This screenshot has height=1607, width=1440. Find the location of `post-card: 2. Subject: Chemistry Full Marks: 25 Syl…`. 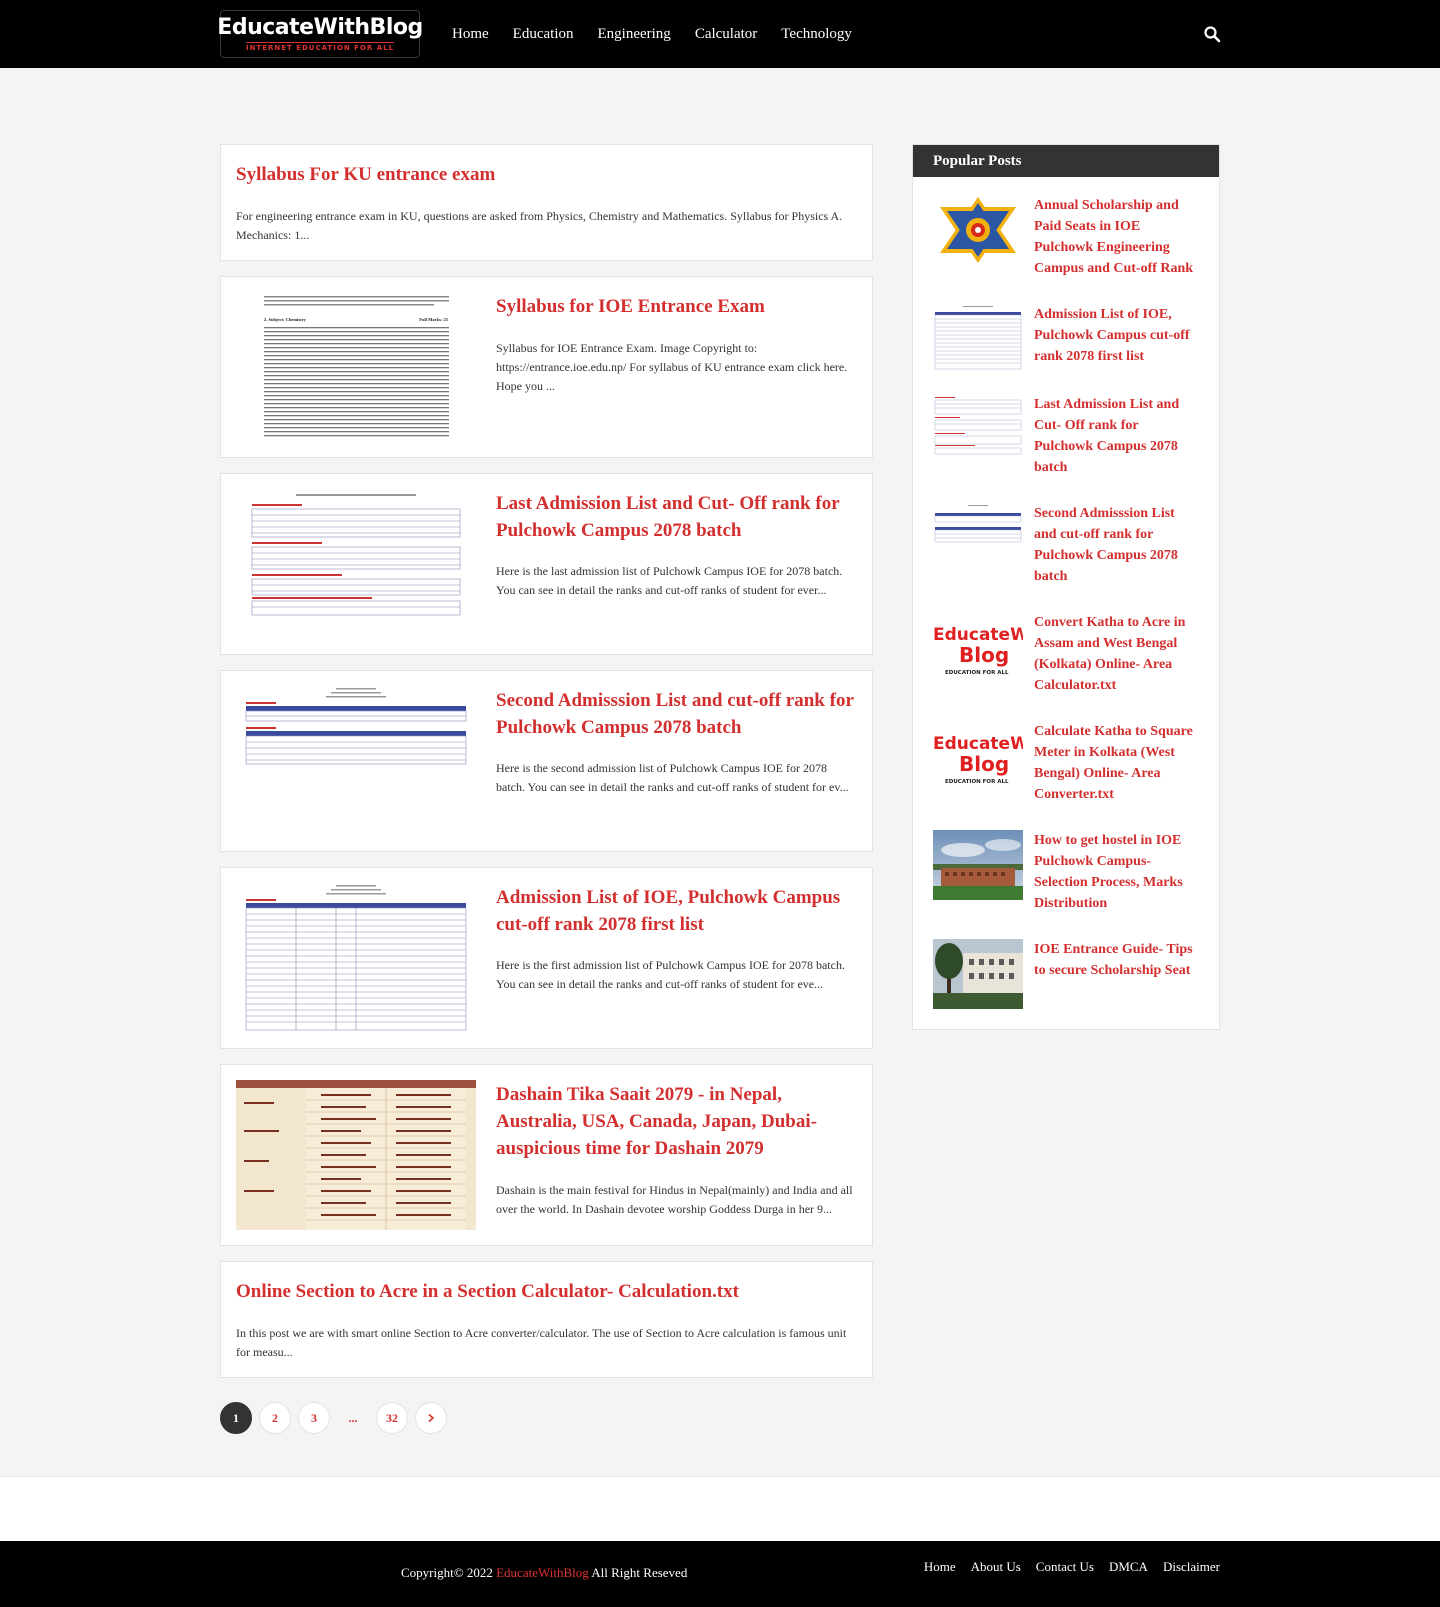

post-card: 2. Subject: Chemistry Full Marks: 25 Syl… is located at coordinates (546, 367).